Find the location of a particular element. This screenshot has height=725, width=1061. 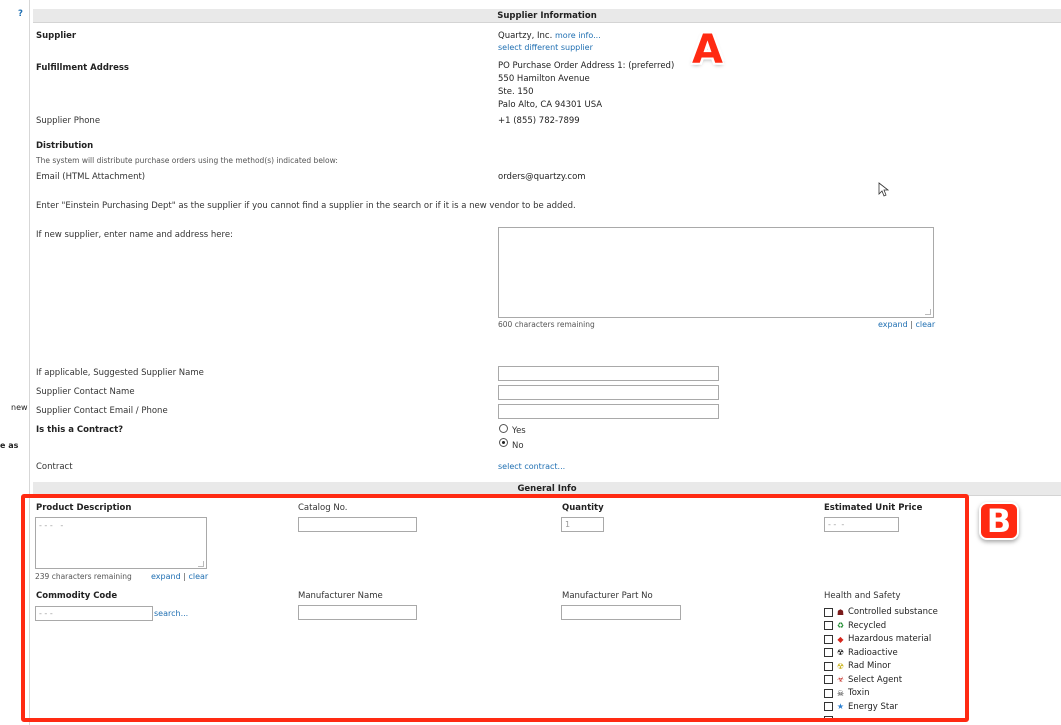

contract-yes-radio is located at coordinates (503, 428).